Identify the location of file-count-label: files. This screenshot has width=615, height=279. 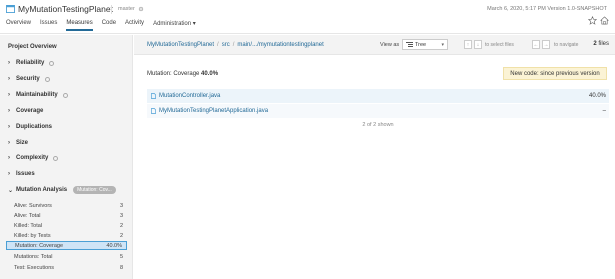
(603, 44).